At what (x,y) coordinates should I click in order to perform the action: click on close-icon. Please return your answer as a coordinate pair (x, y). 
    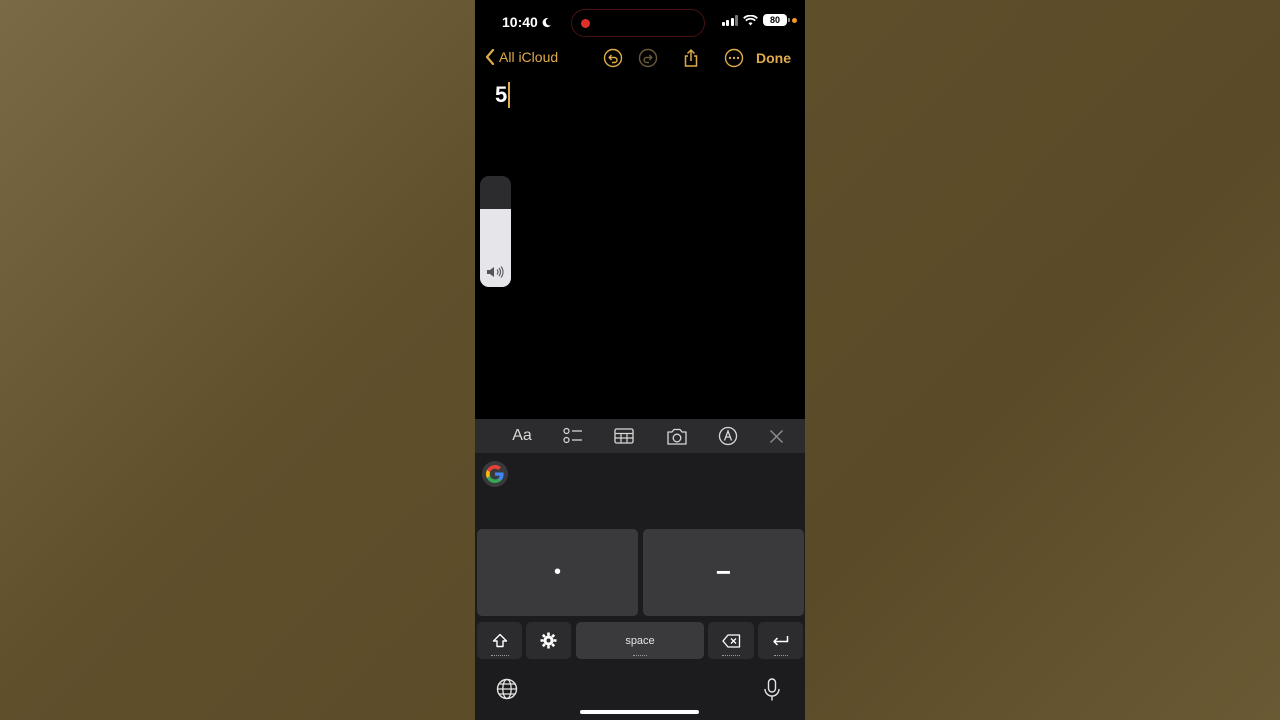
    Looking at the image, I should click on (776, 436).